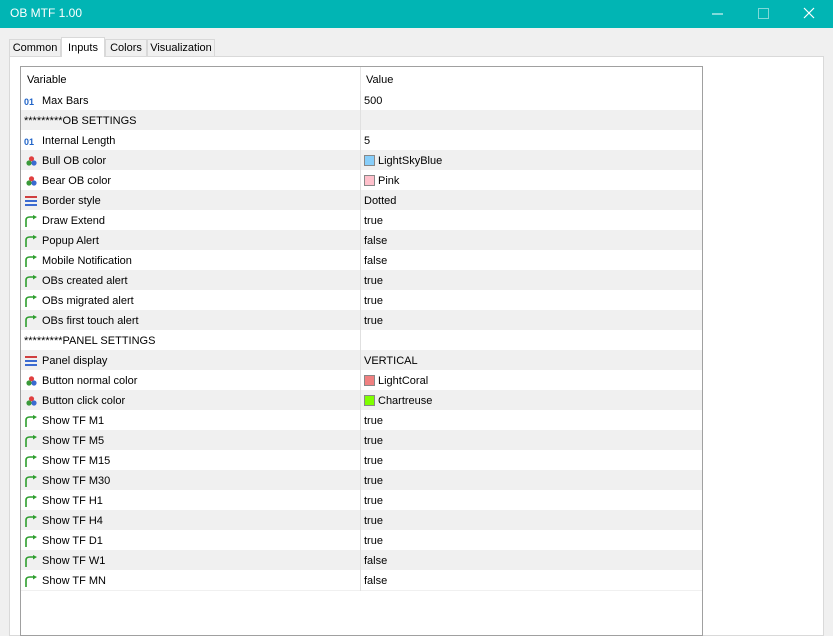 This screenshot has height=636, width=833. Describe the element at coordinates (361, 321) in the screenshot. I see `table-row: OBs first touch alert true` at that location.